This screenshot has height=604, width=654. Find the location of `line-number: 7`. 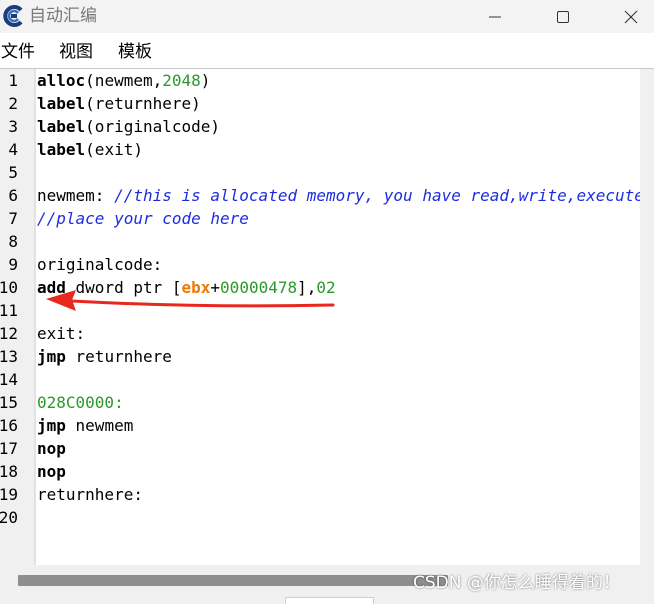

line-number: 7 is located at coordinates (13, 218).